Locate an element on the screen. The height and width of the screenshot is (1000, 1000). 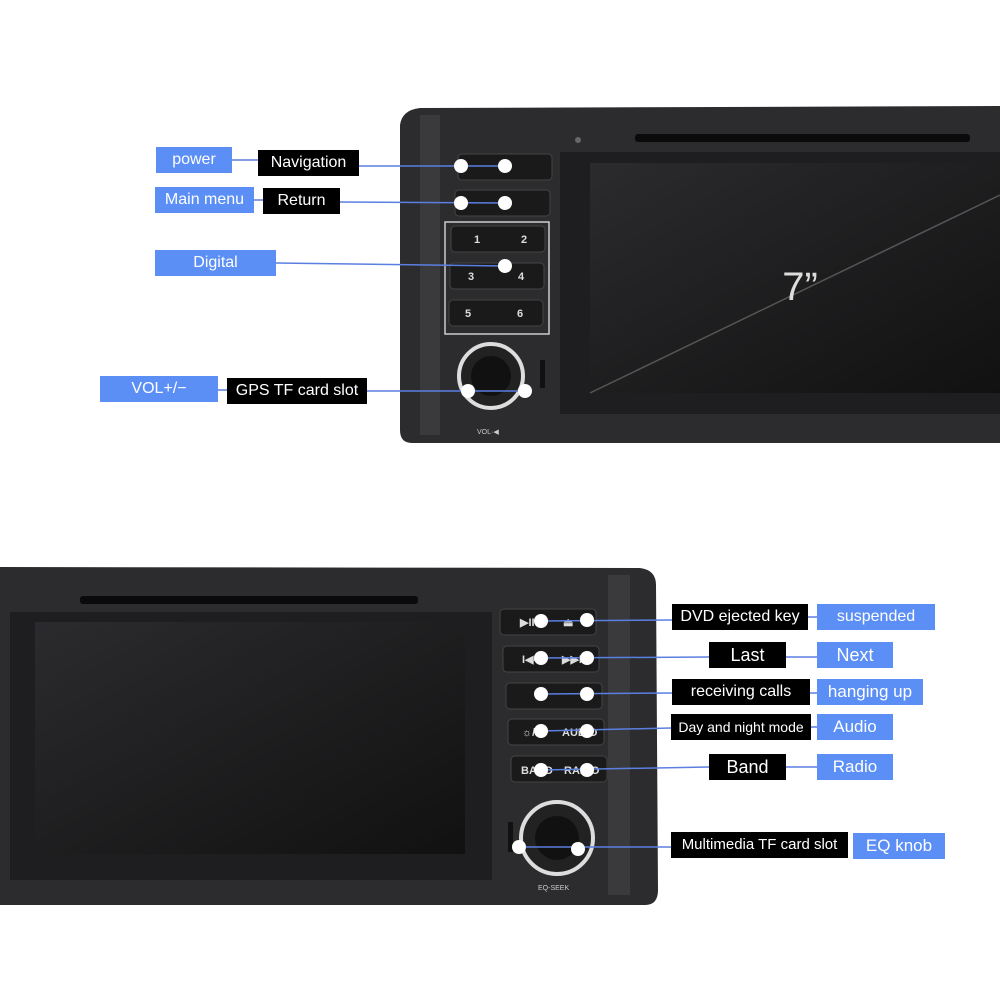
screen-size-text: 7” is located at coordinates (800, 287).